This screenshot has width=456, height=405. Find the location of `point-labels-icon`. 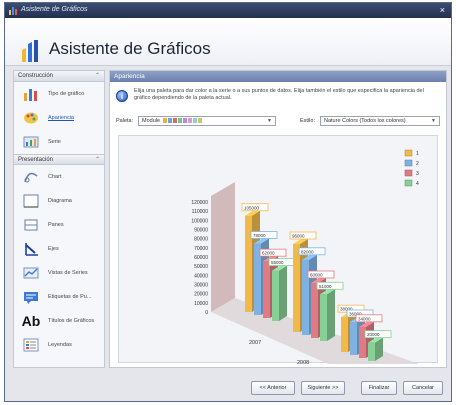

point-labels-icon is located at coordinates (31, 297).